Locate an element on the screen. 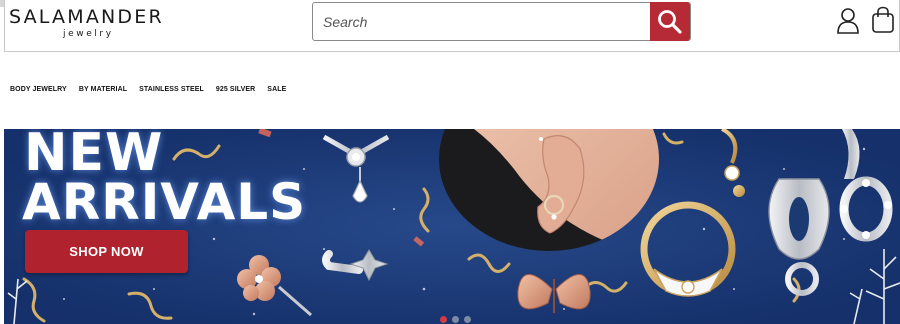  site-logo: SALAMANDER jewelry is located at coordinates (94, 26).